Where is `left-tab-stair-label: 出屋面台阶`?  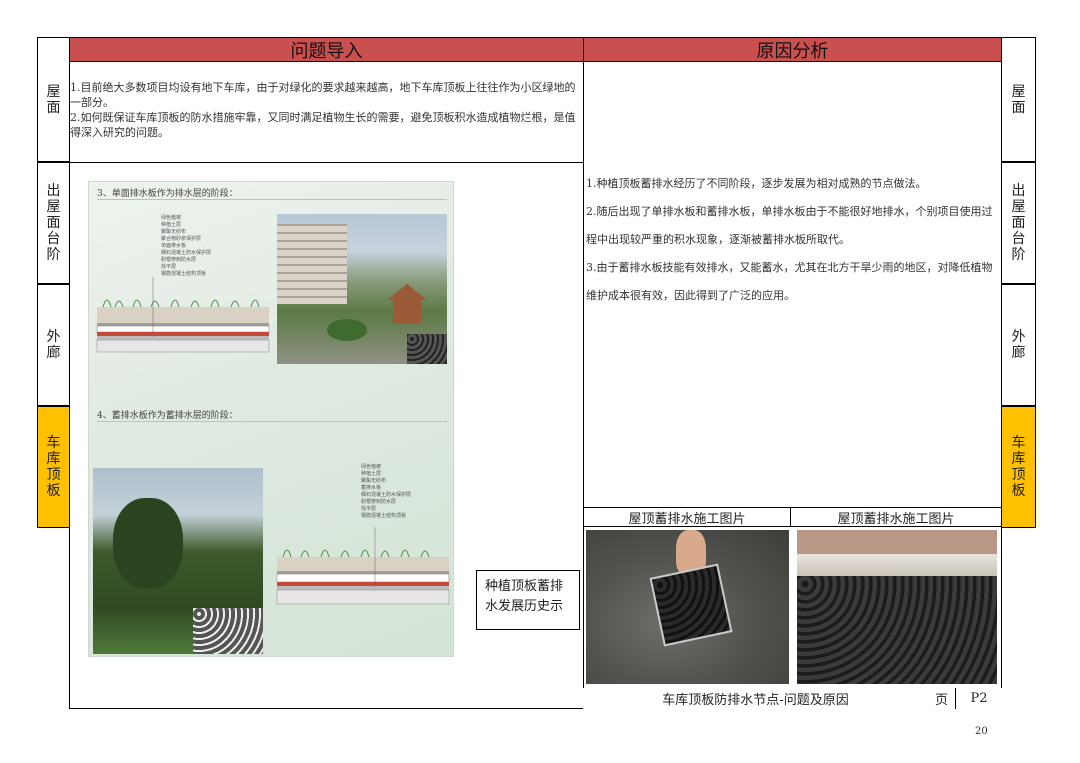
left-tab-stair-label: 出屋面台阶 is located at coordinates (53, 223).